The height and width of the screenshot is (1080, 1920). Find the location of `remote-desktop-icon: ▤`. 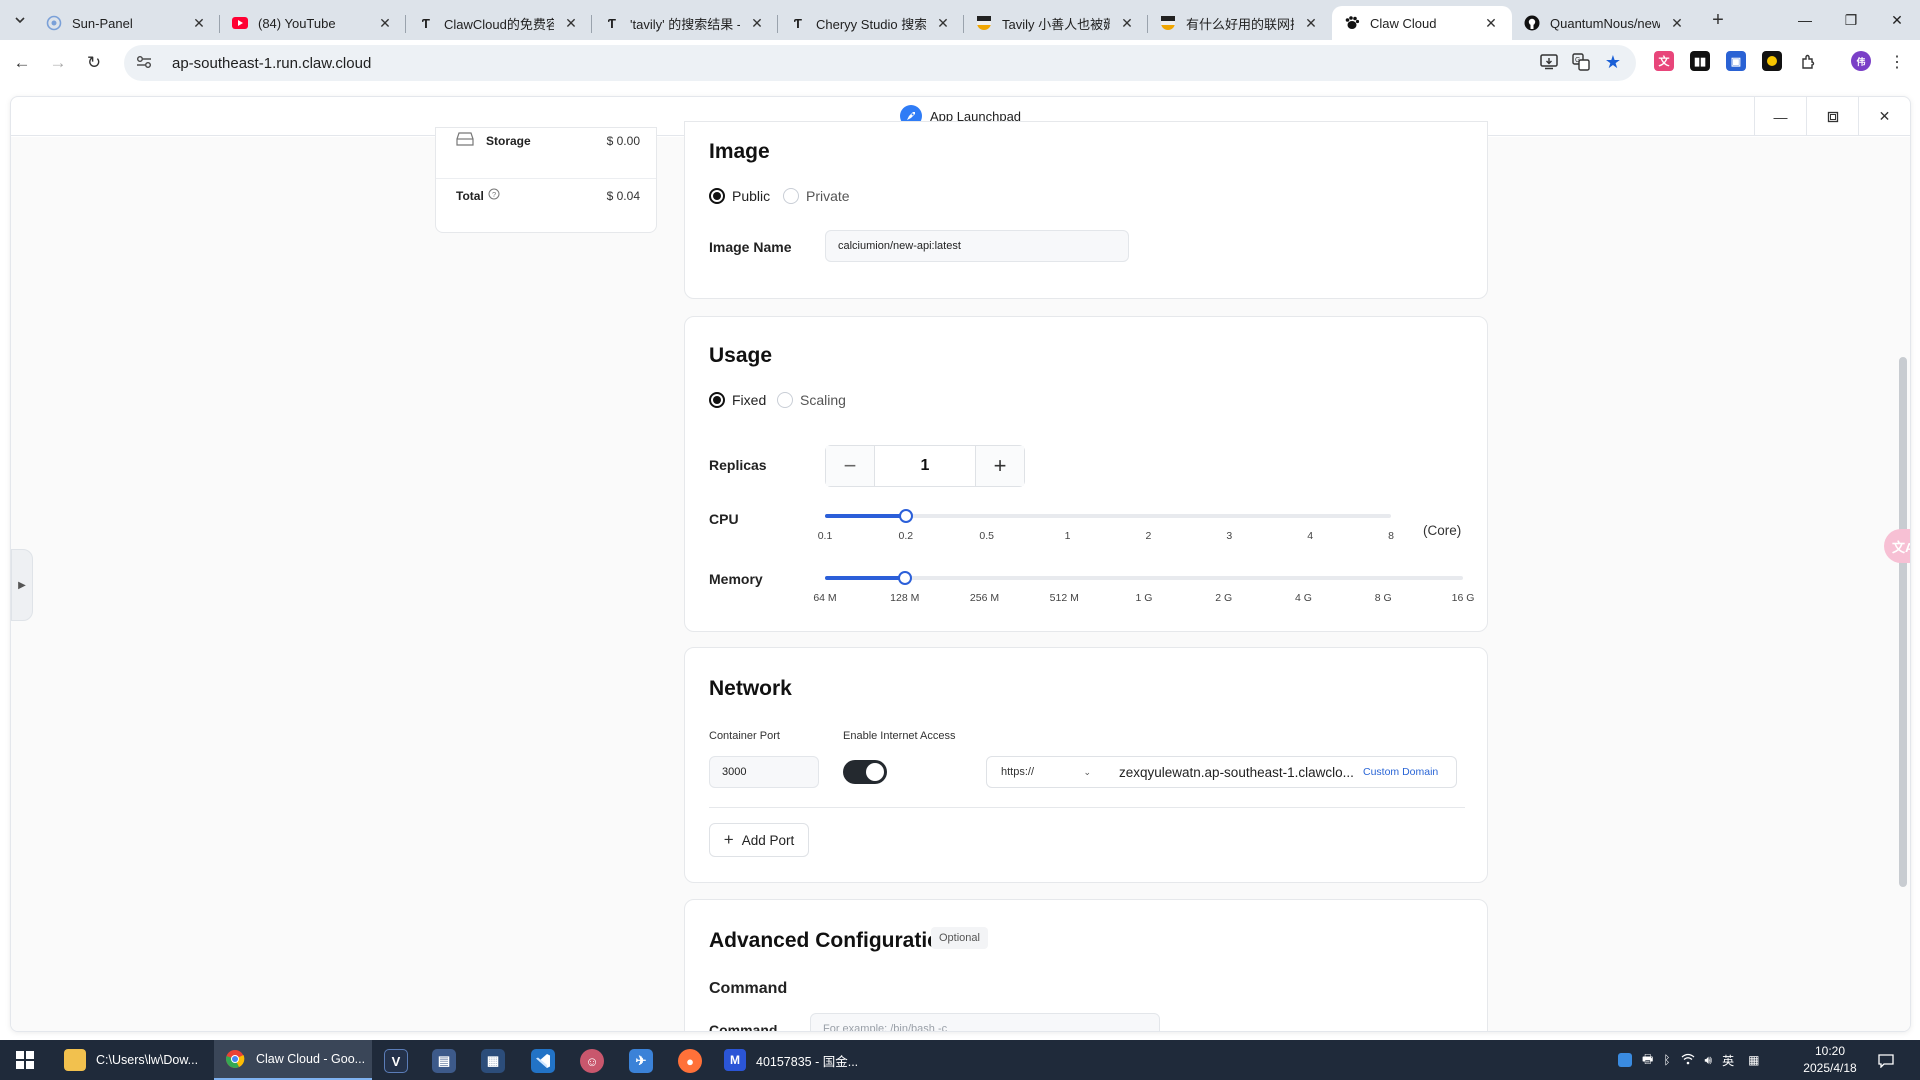

remote-desktop-icon: ▤ is located at coordinates (444, 1061).